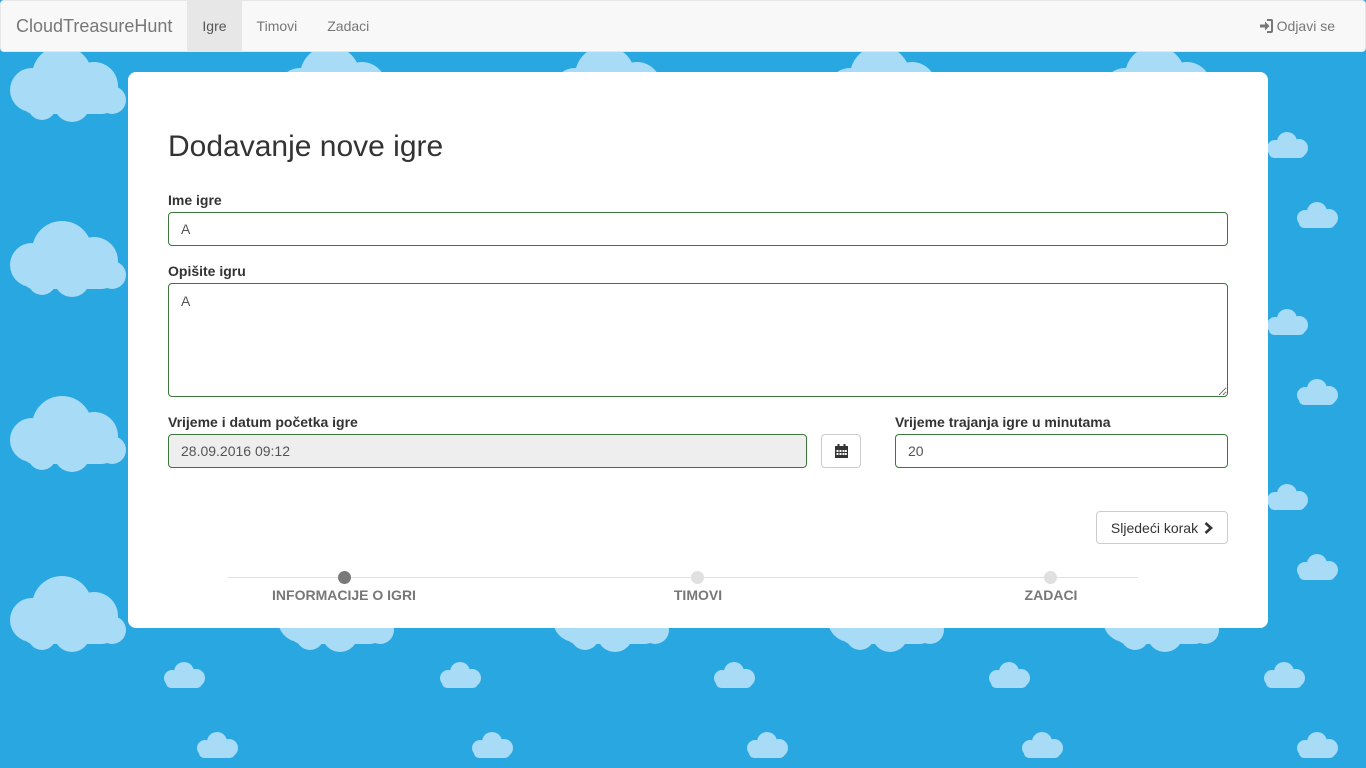  What do you see at coordinates (306, 146) in the screenshot?
I see `page-title: Dodavanje nove igre` at bounding box center [306, 146].